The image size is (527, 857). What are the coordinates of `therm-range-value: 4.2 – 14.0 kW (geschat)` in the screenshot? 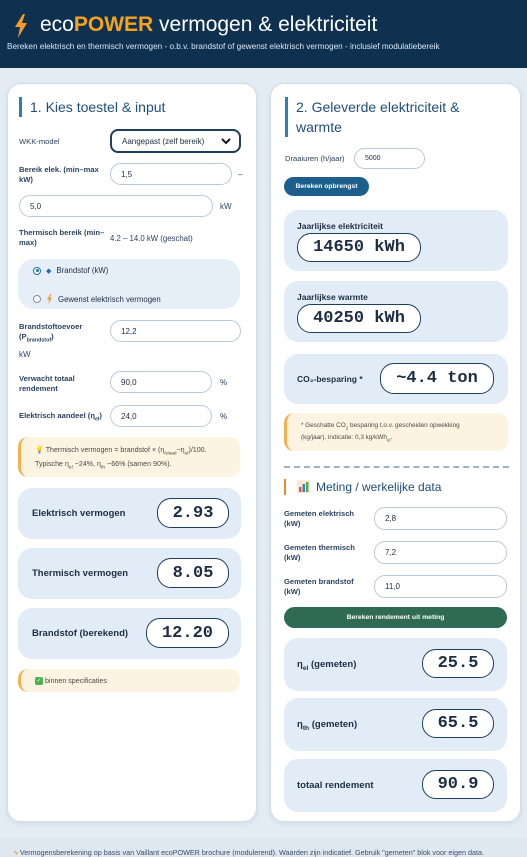 It's located at (151, 238).